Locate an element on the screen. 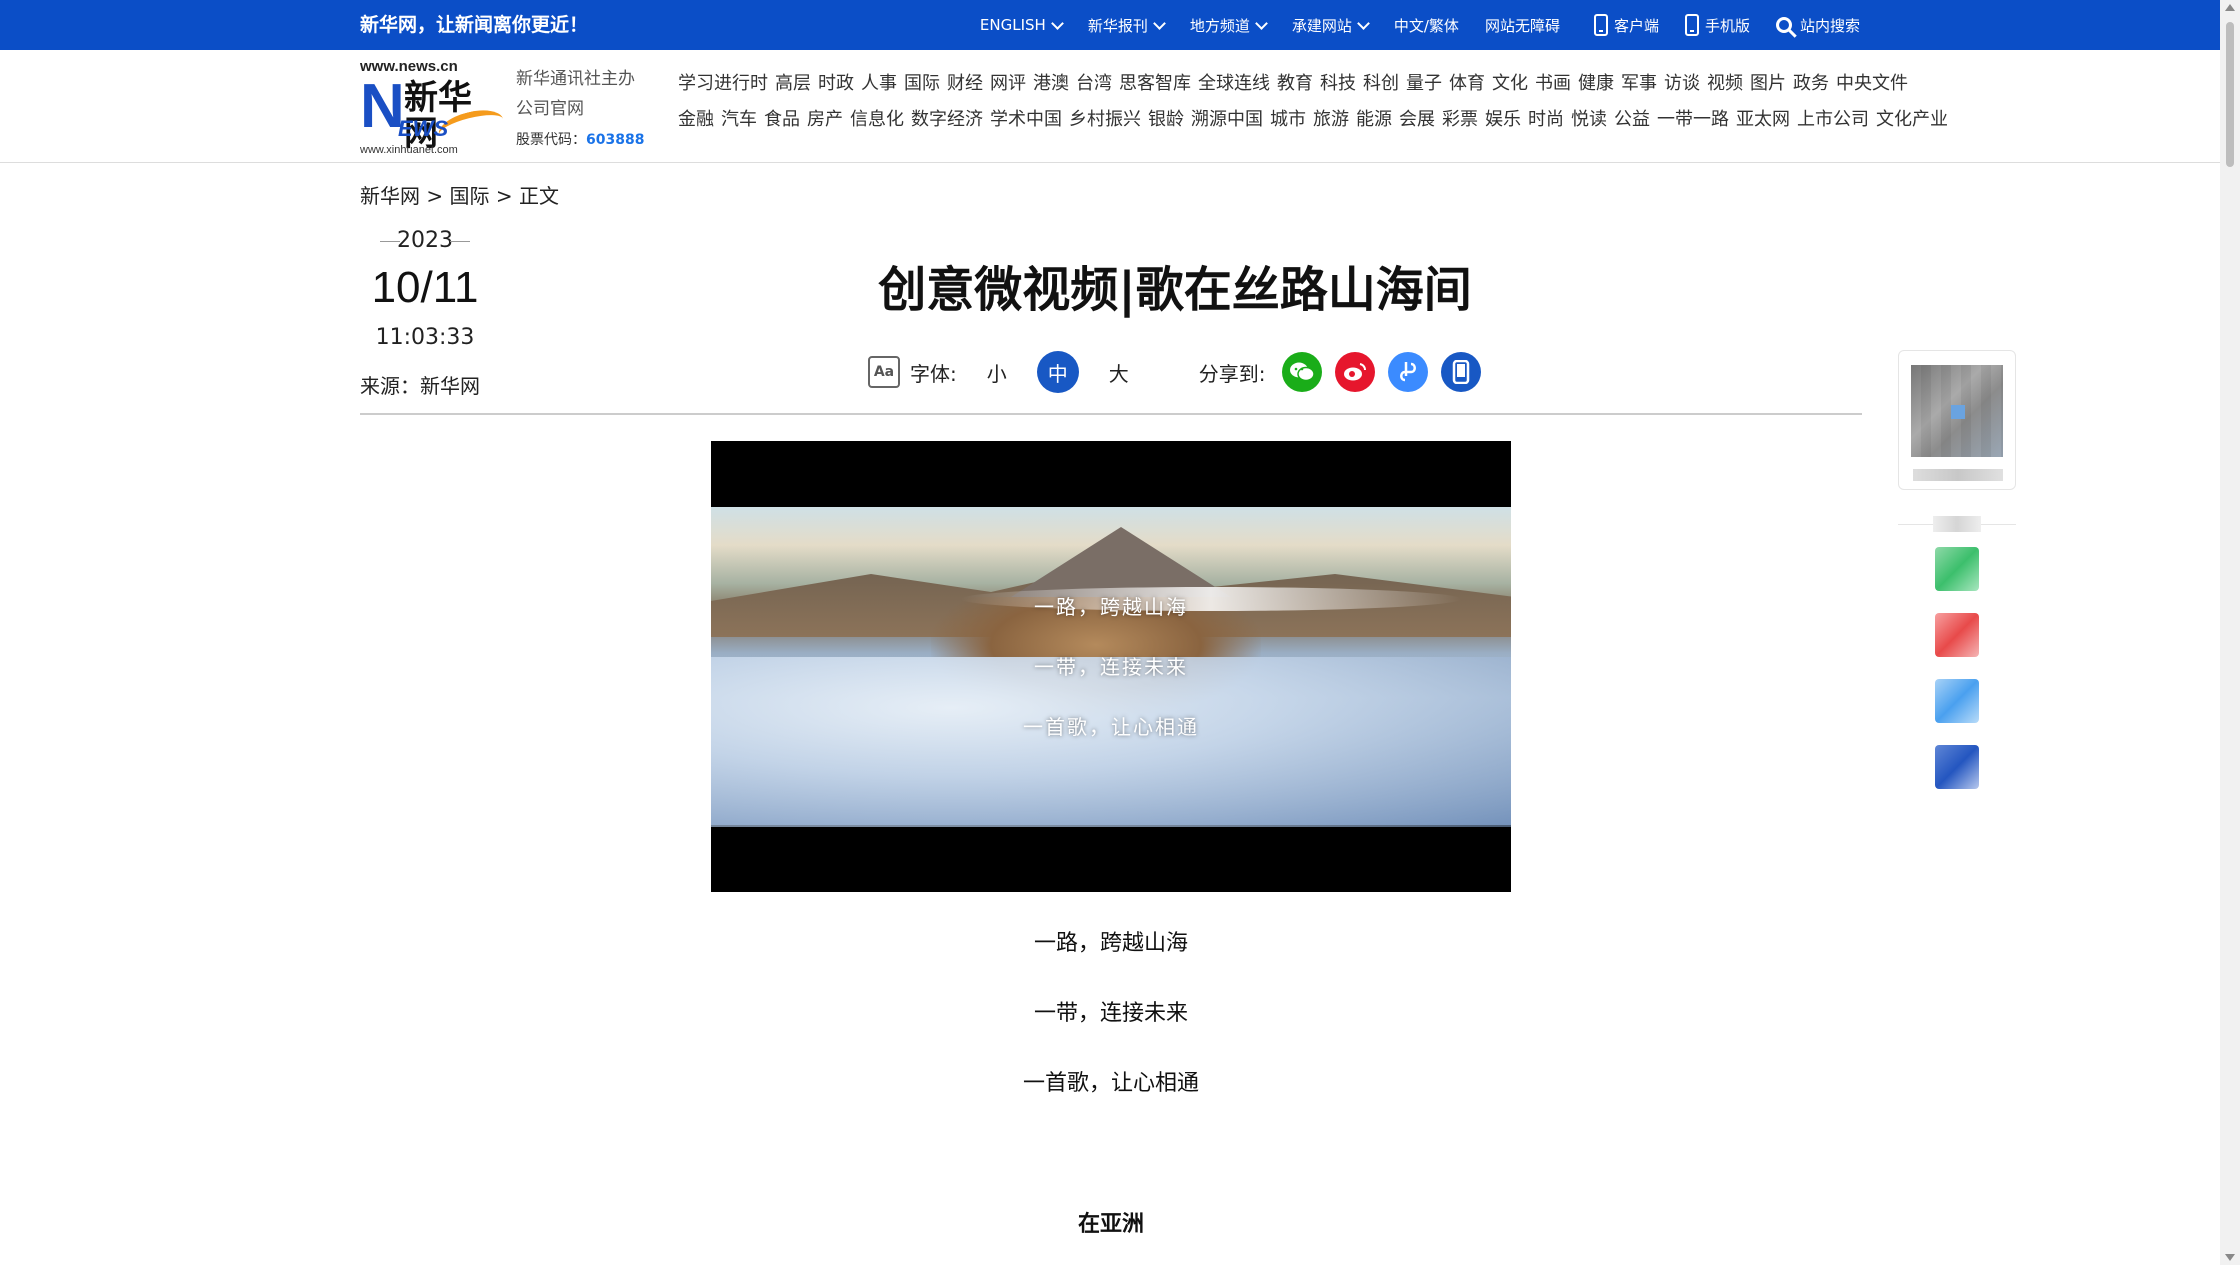 The width and height of the screenshot is (2240, 1265). stock-code: 股票代码：603888 is located at coordinates (580, 140).